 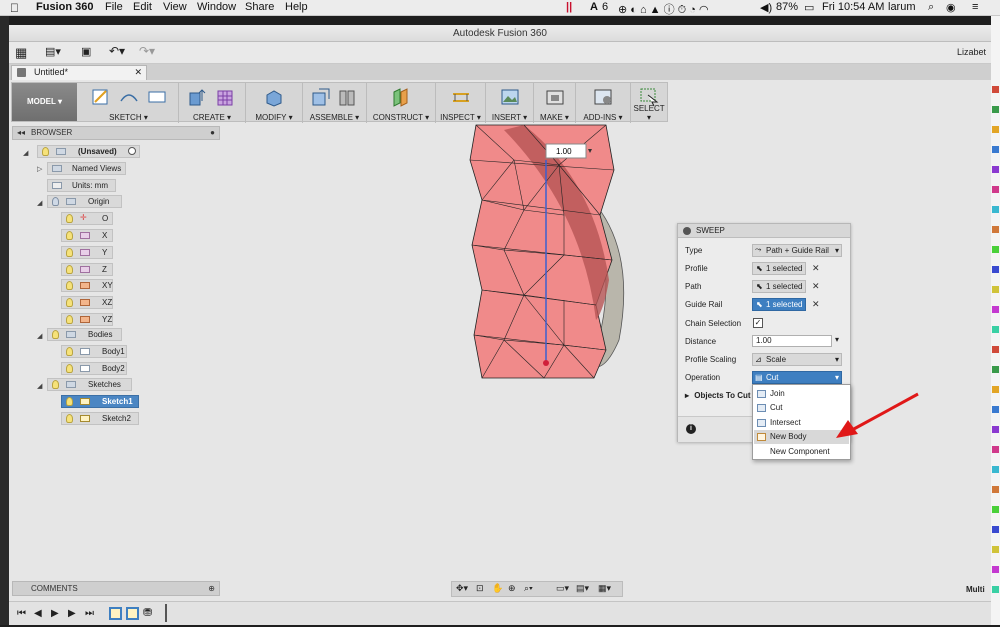 I want to click on origin-item-o: ✛ O, so click(x=87, y=218).